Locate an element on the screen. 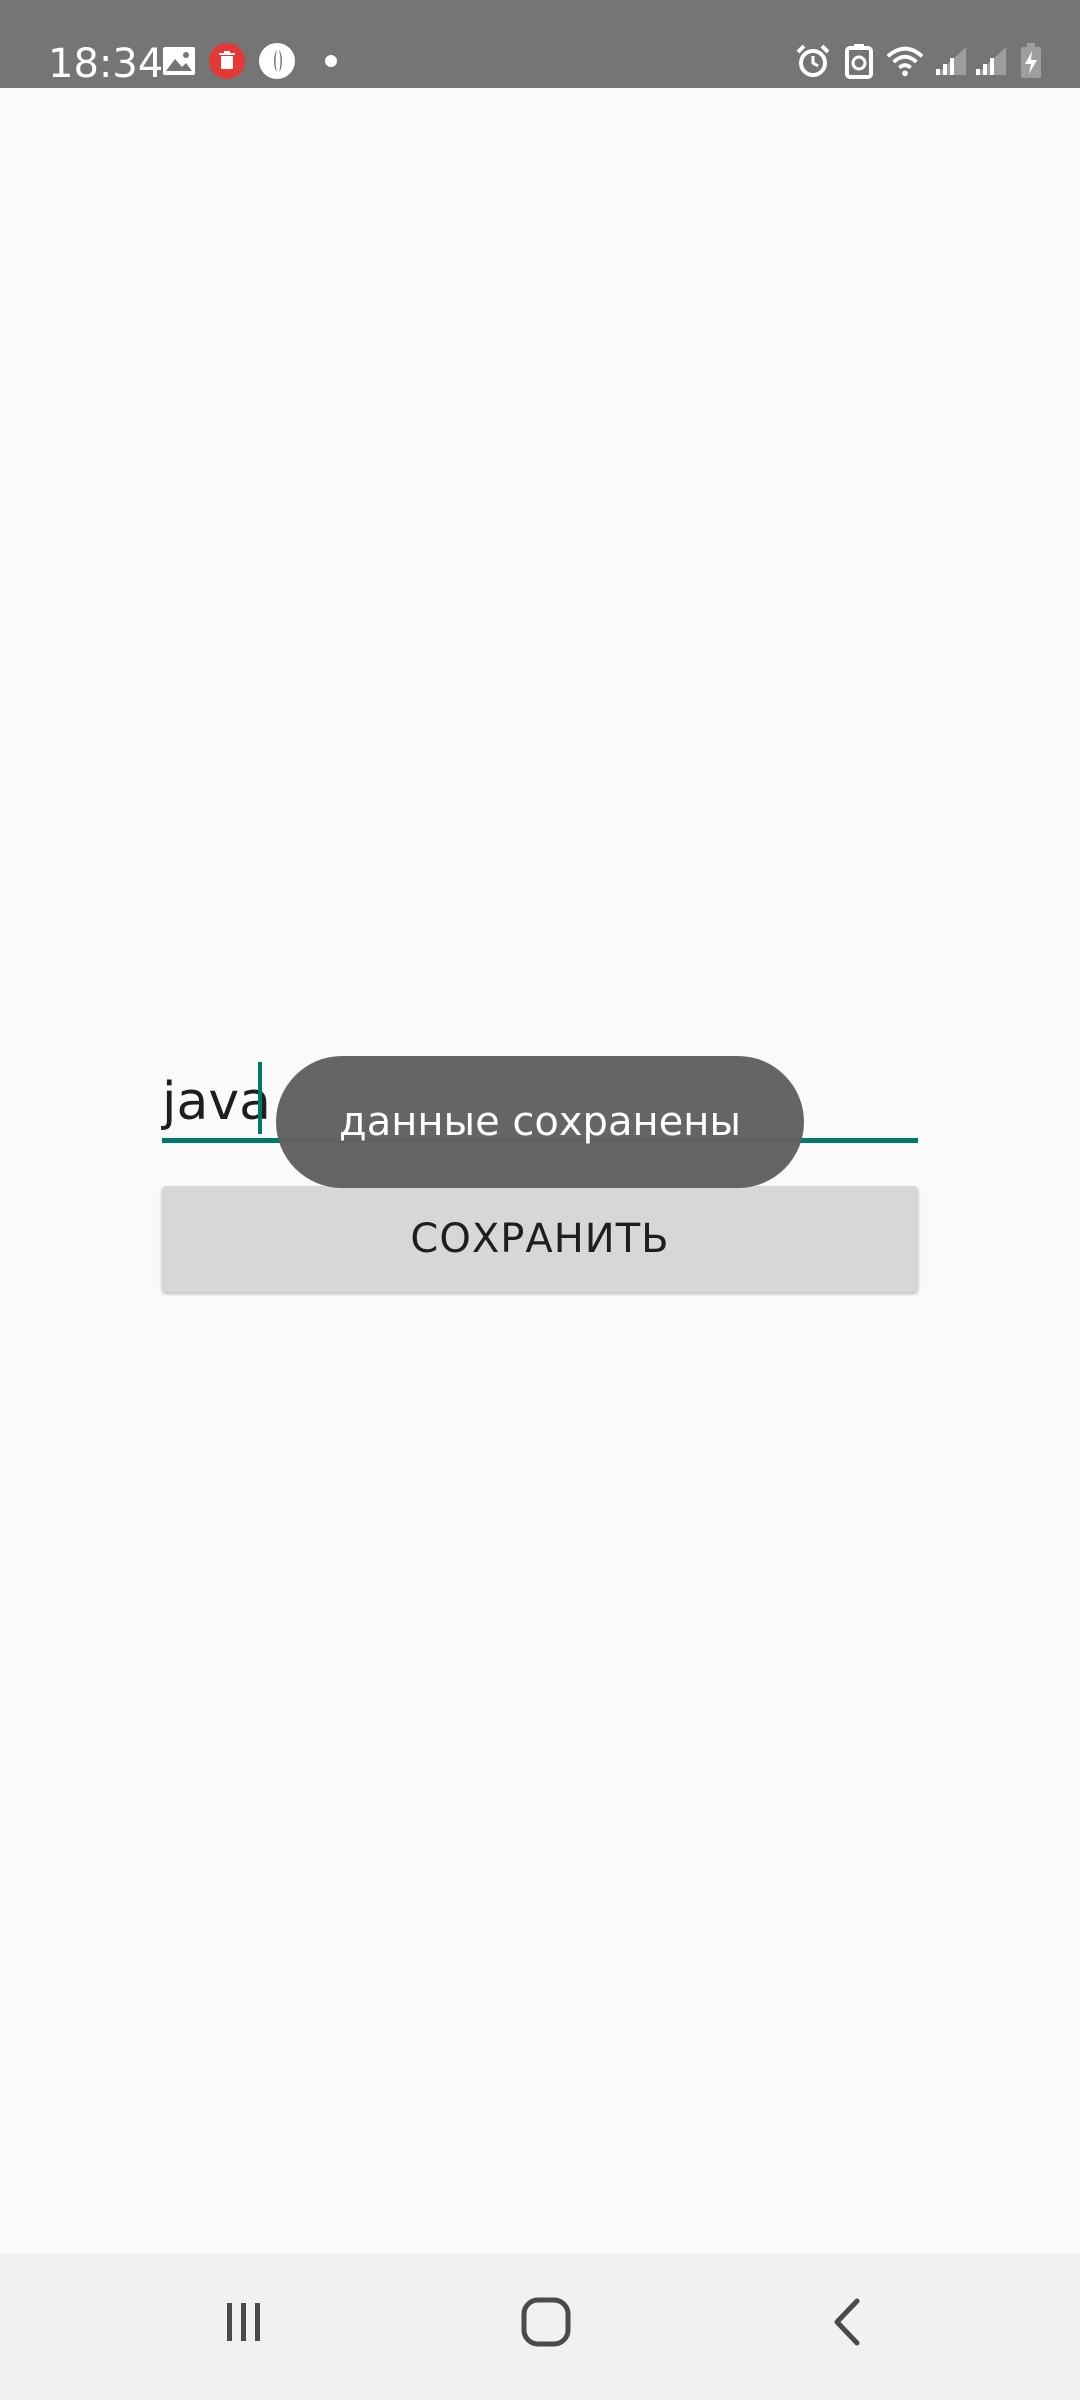  input-value: java is located at coordinates (216, 1102).